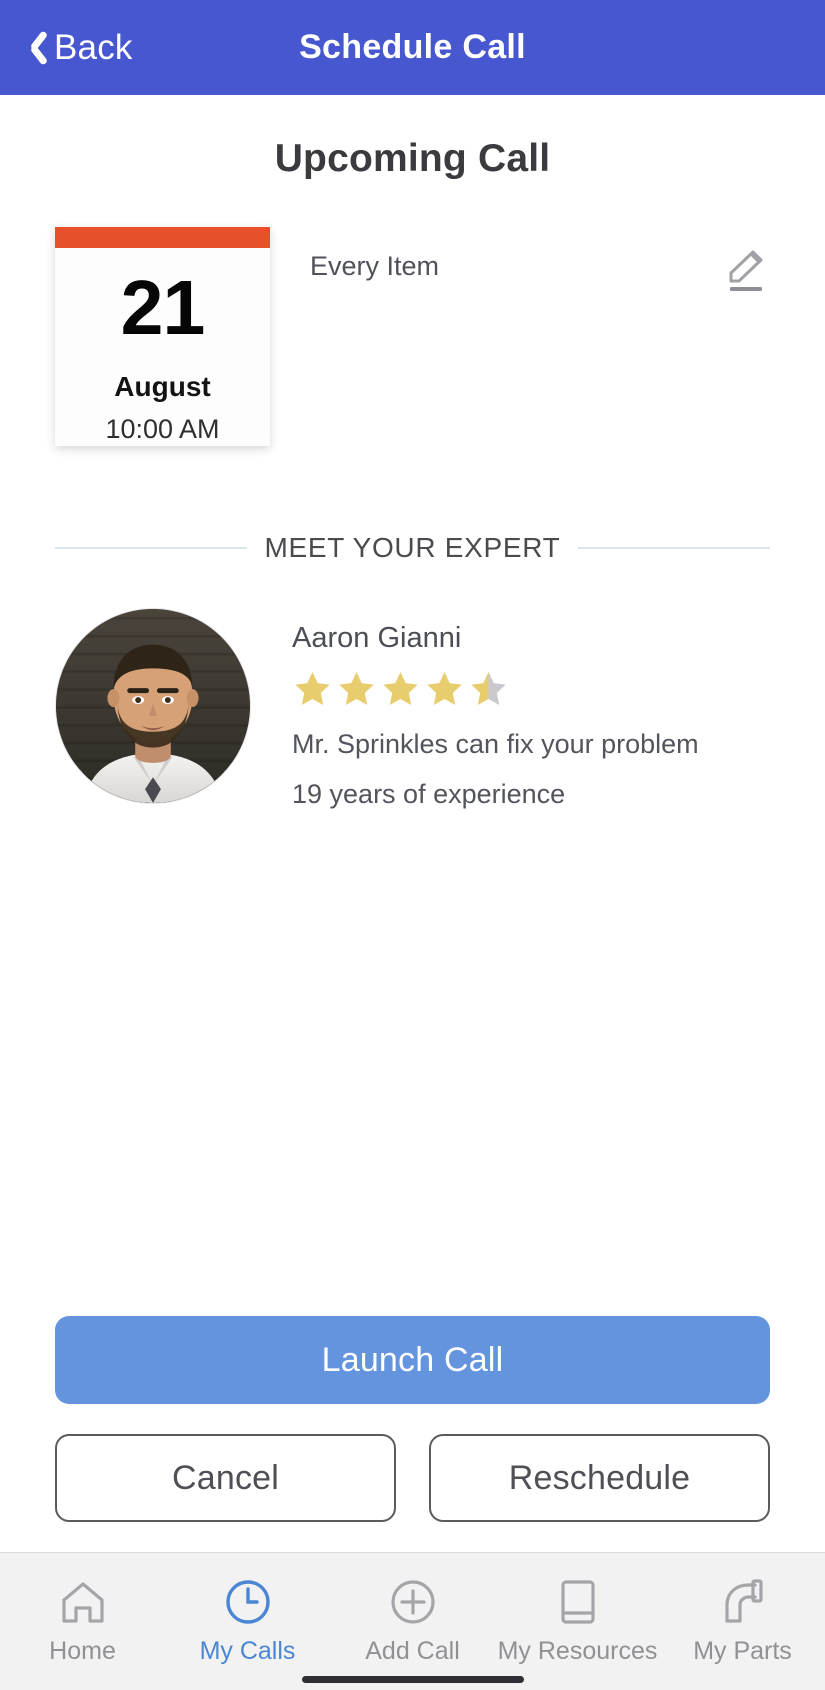 The image size is (825, 1690). What do you see at coordinates (520, 261) in the screenshot?
I see `appointment-meta: Every Item` at bounding box center [520, 261].